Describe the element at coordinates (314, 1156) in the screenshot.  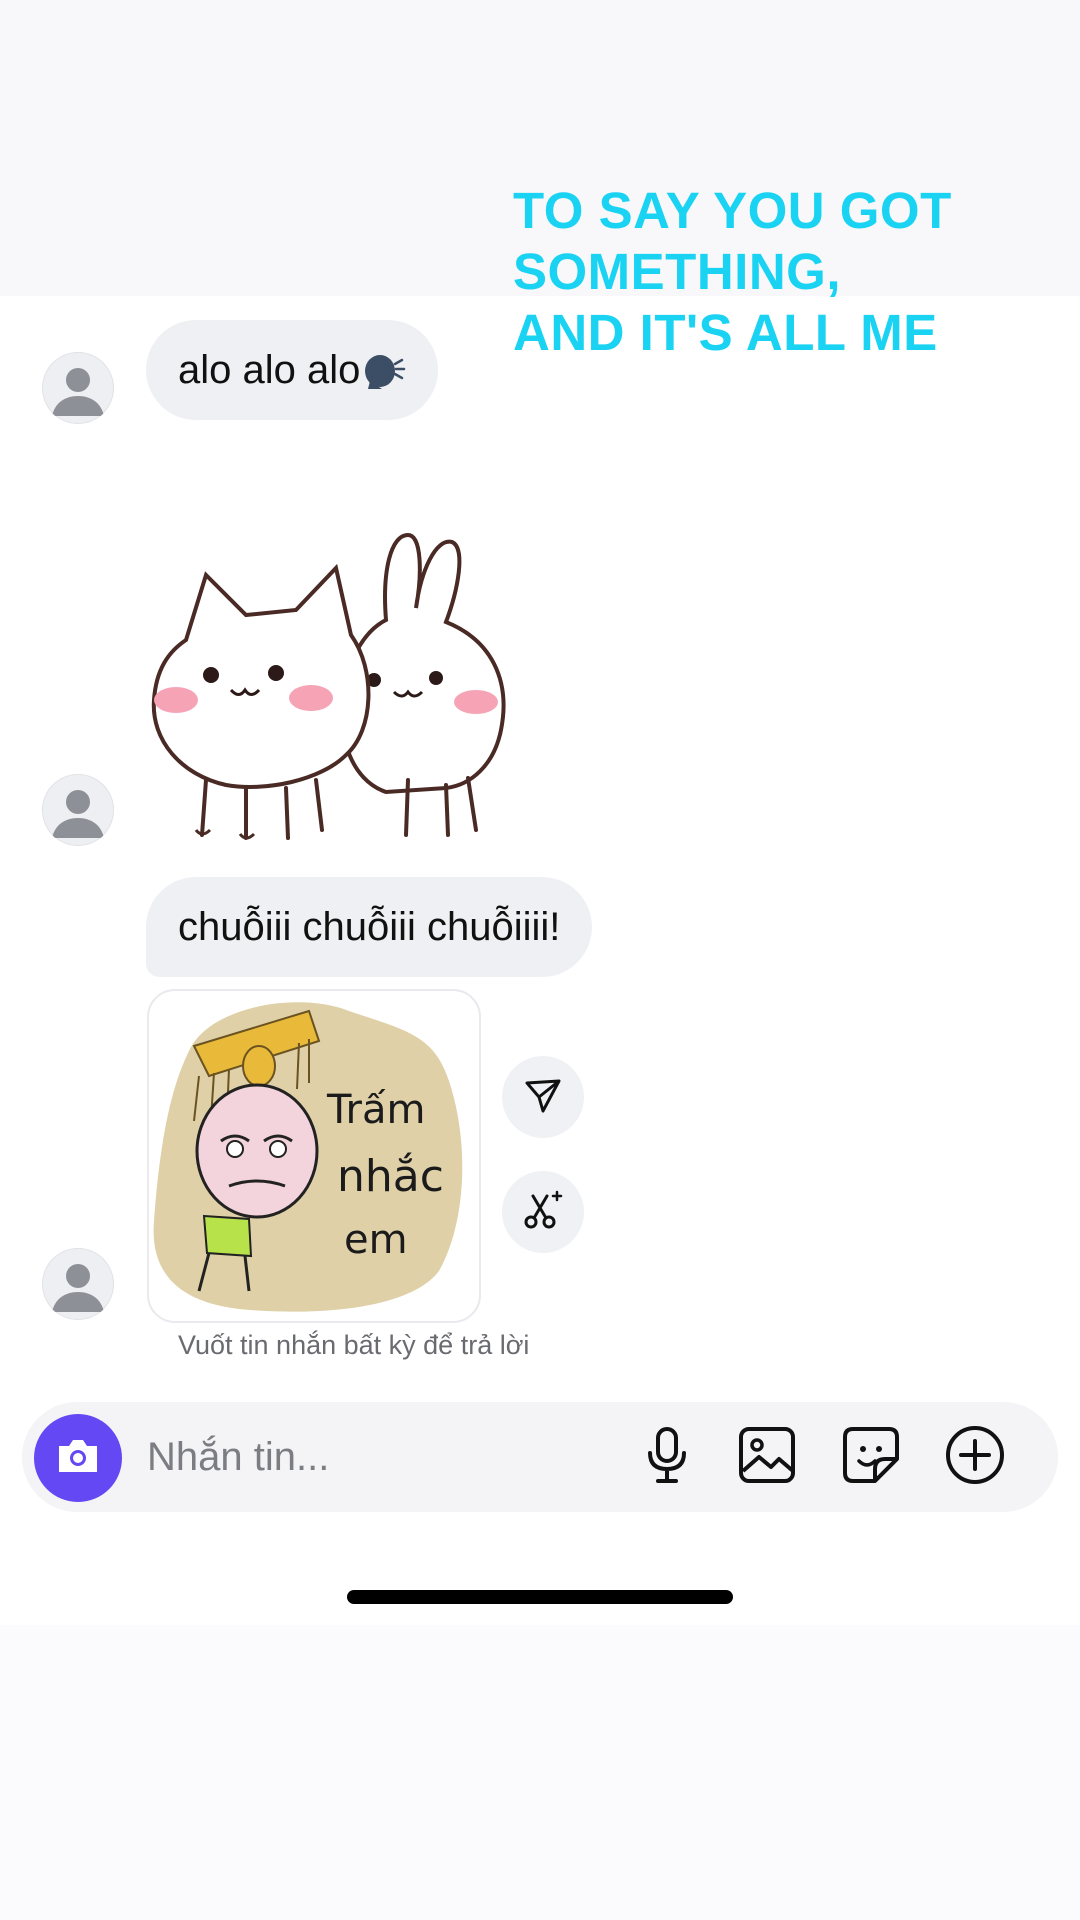
I see `character-sticker: Trấm nhắc em` at that location.